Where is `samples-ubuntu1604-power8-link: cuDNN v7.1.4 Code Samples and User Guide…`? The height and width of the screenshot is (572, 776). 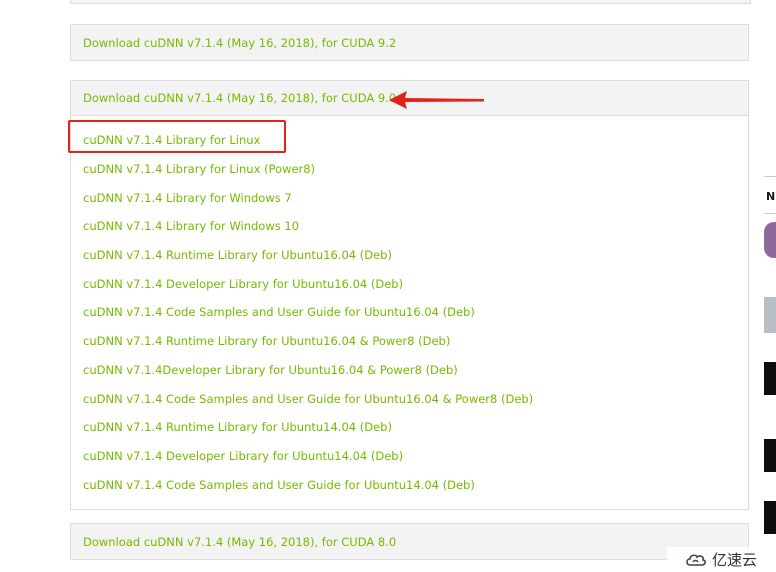
samples-ubuntu1604-power8-link: cuDNN v7.1.4 Code Samples and User Guide… is located at coordinates (308, 399).